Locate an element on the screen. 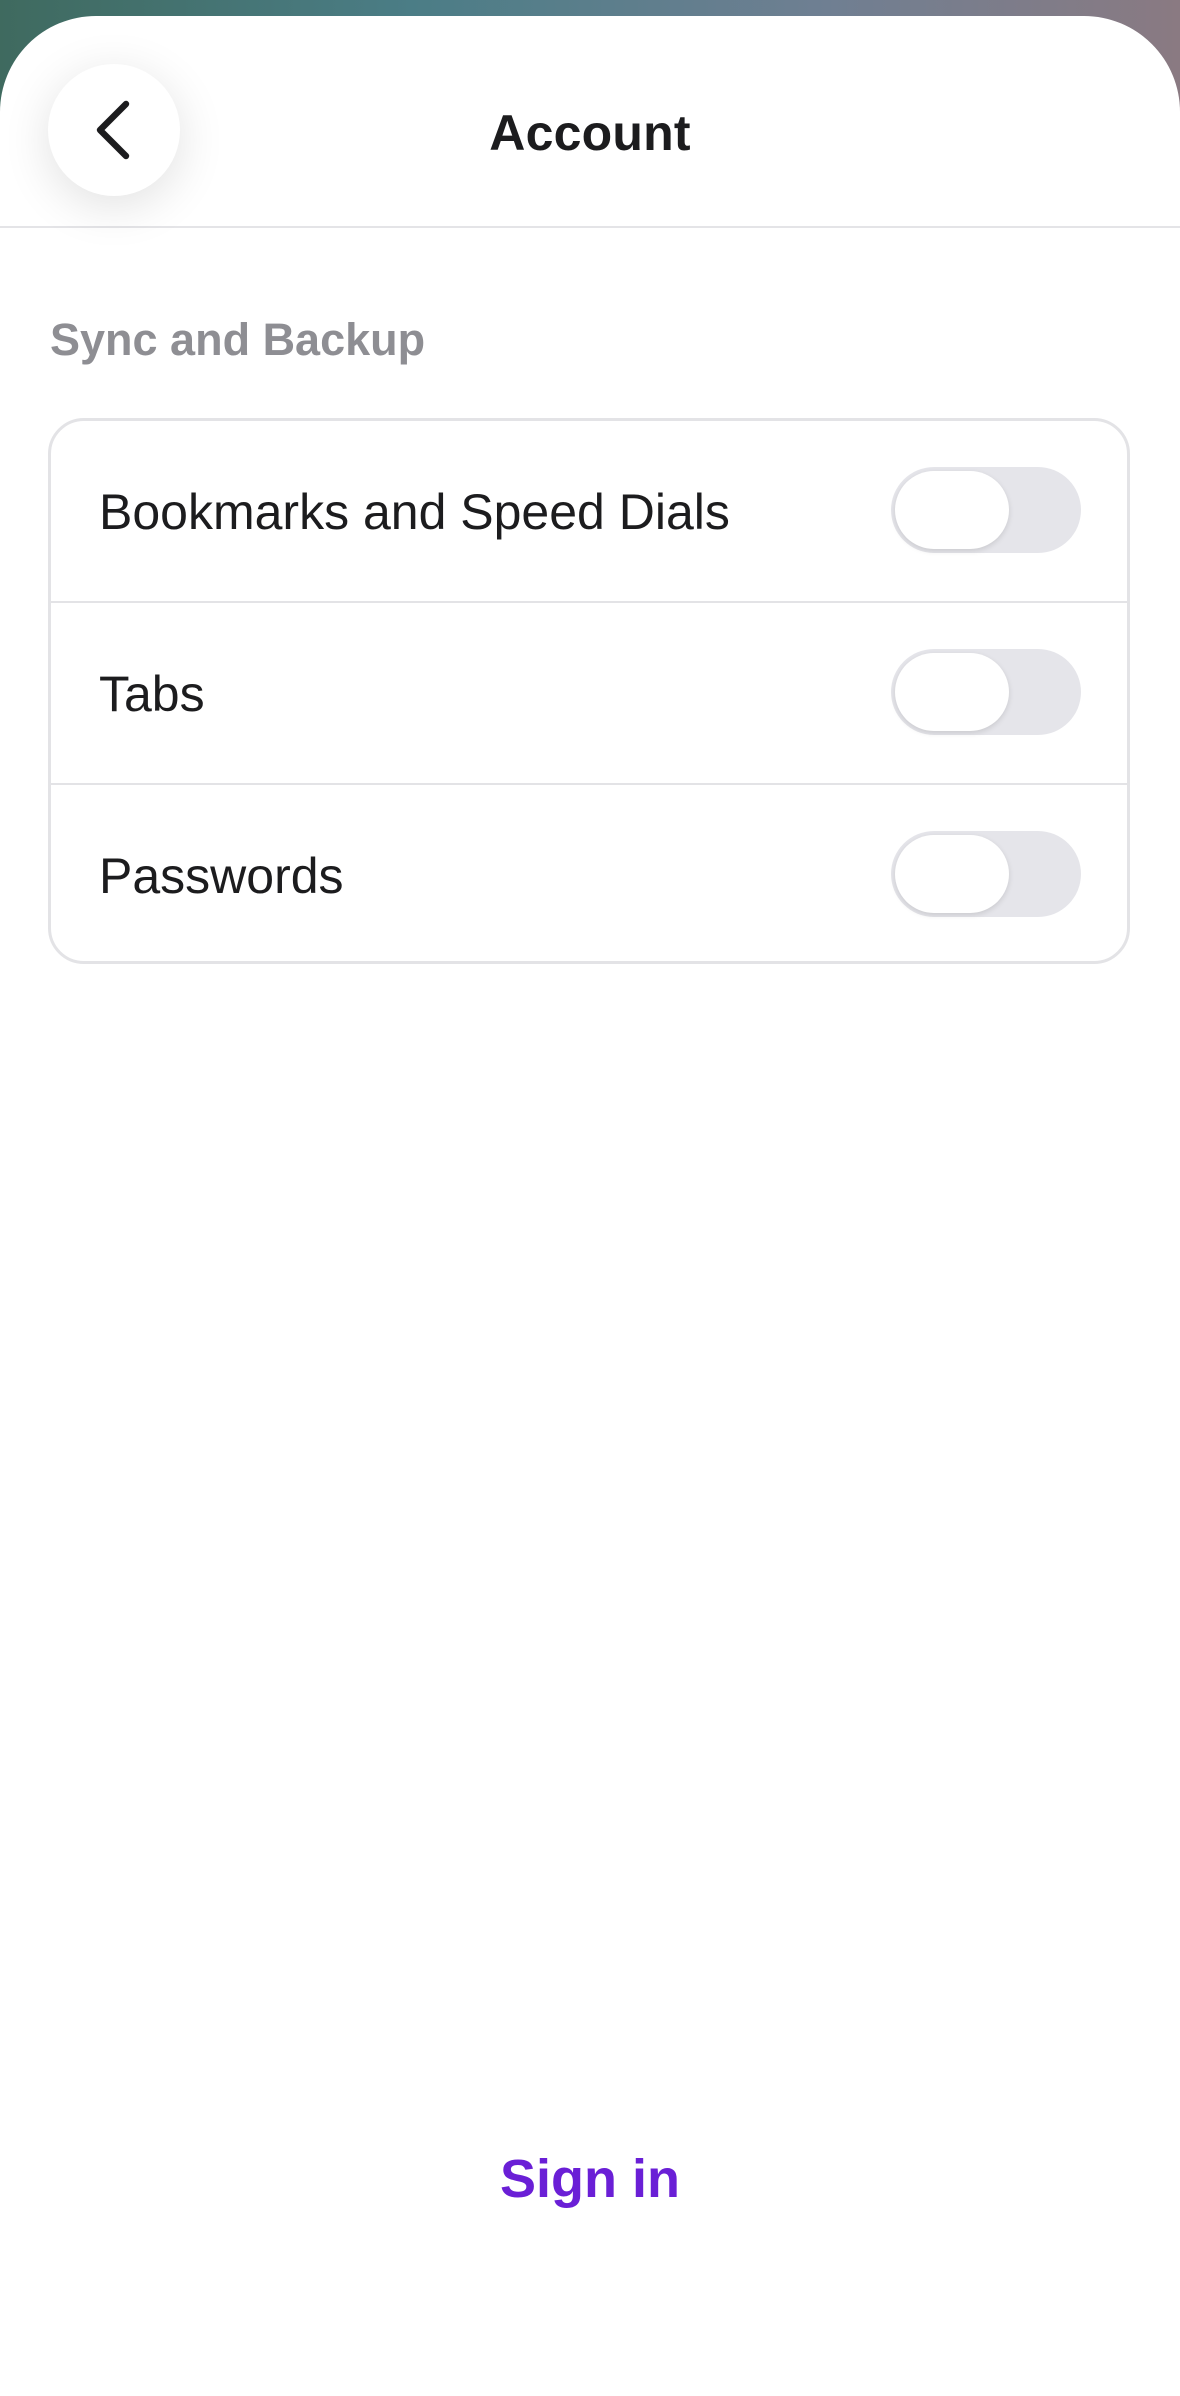 Image resolution: width=1180 pixels, height=2396 pixels. tabs-toggle is located at coordinates (986, 692).